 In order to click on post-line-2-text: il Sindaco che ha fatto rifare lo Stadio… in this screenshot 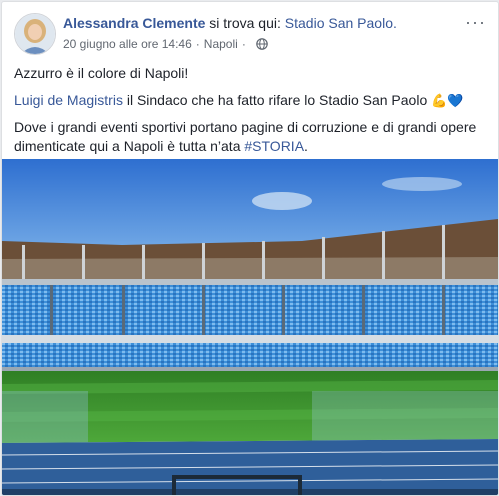, I will do `click(277, 100)`.